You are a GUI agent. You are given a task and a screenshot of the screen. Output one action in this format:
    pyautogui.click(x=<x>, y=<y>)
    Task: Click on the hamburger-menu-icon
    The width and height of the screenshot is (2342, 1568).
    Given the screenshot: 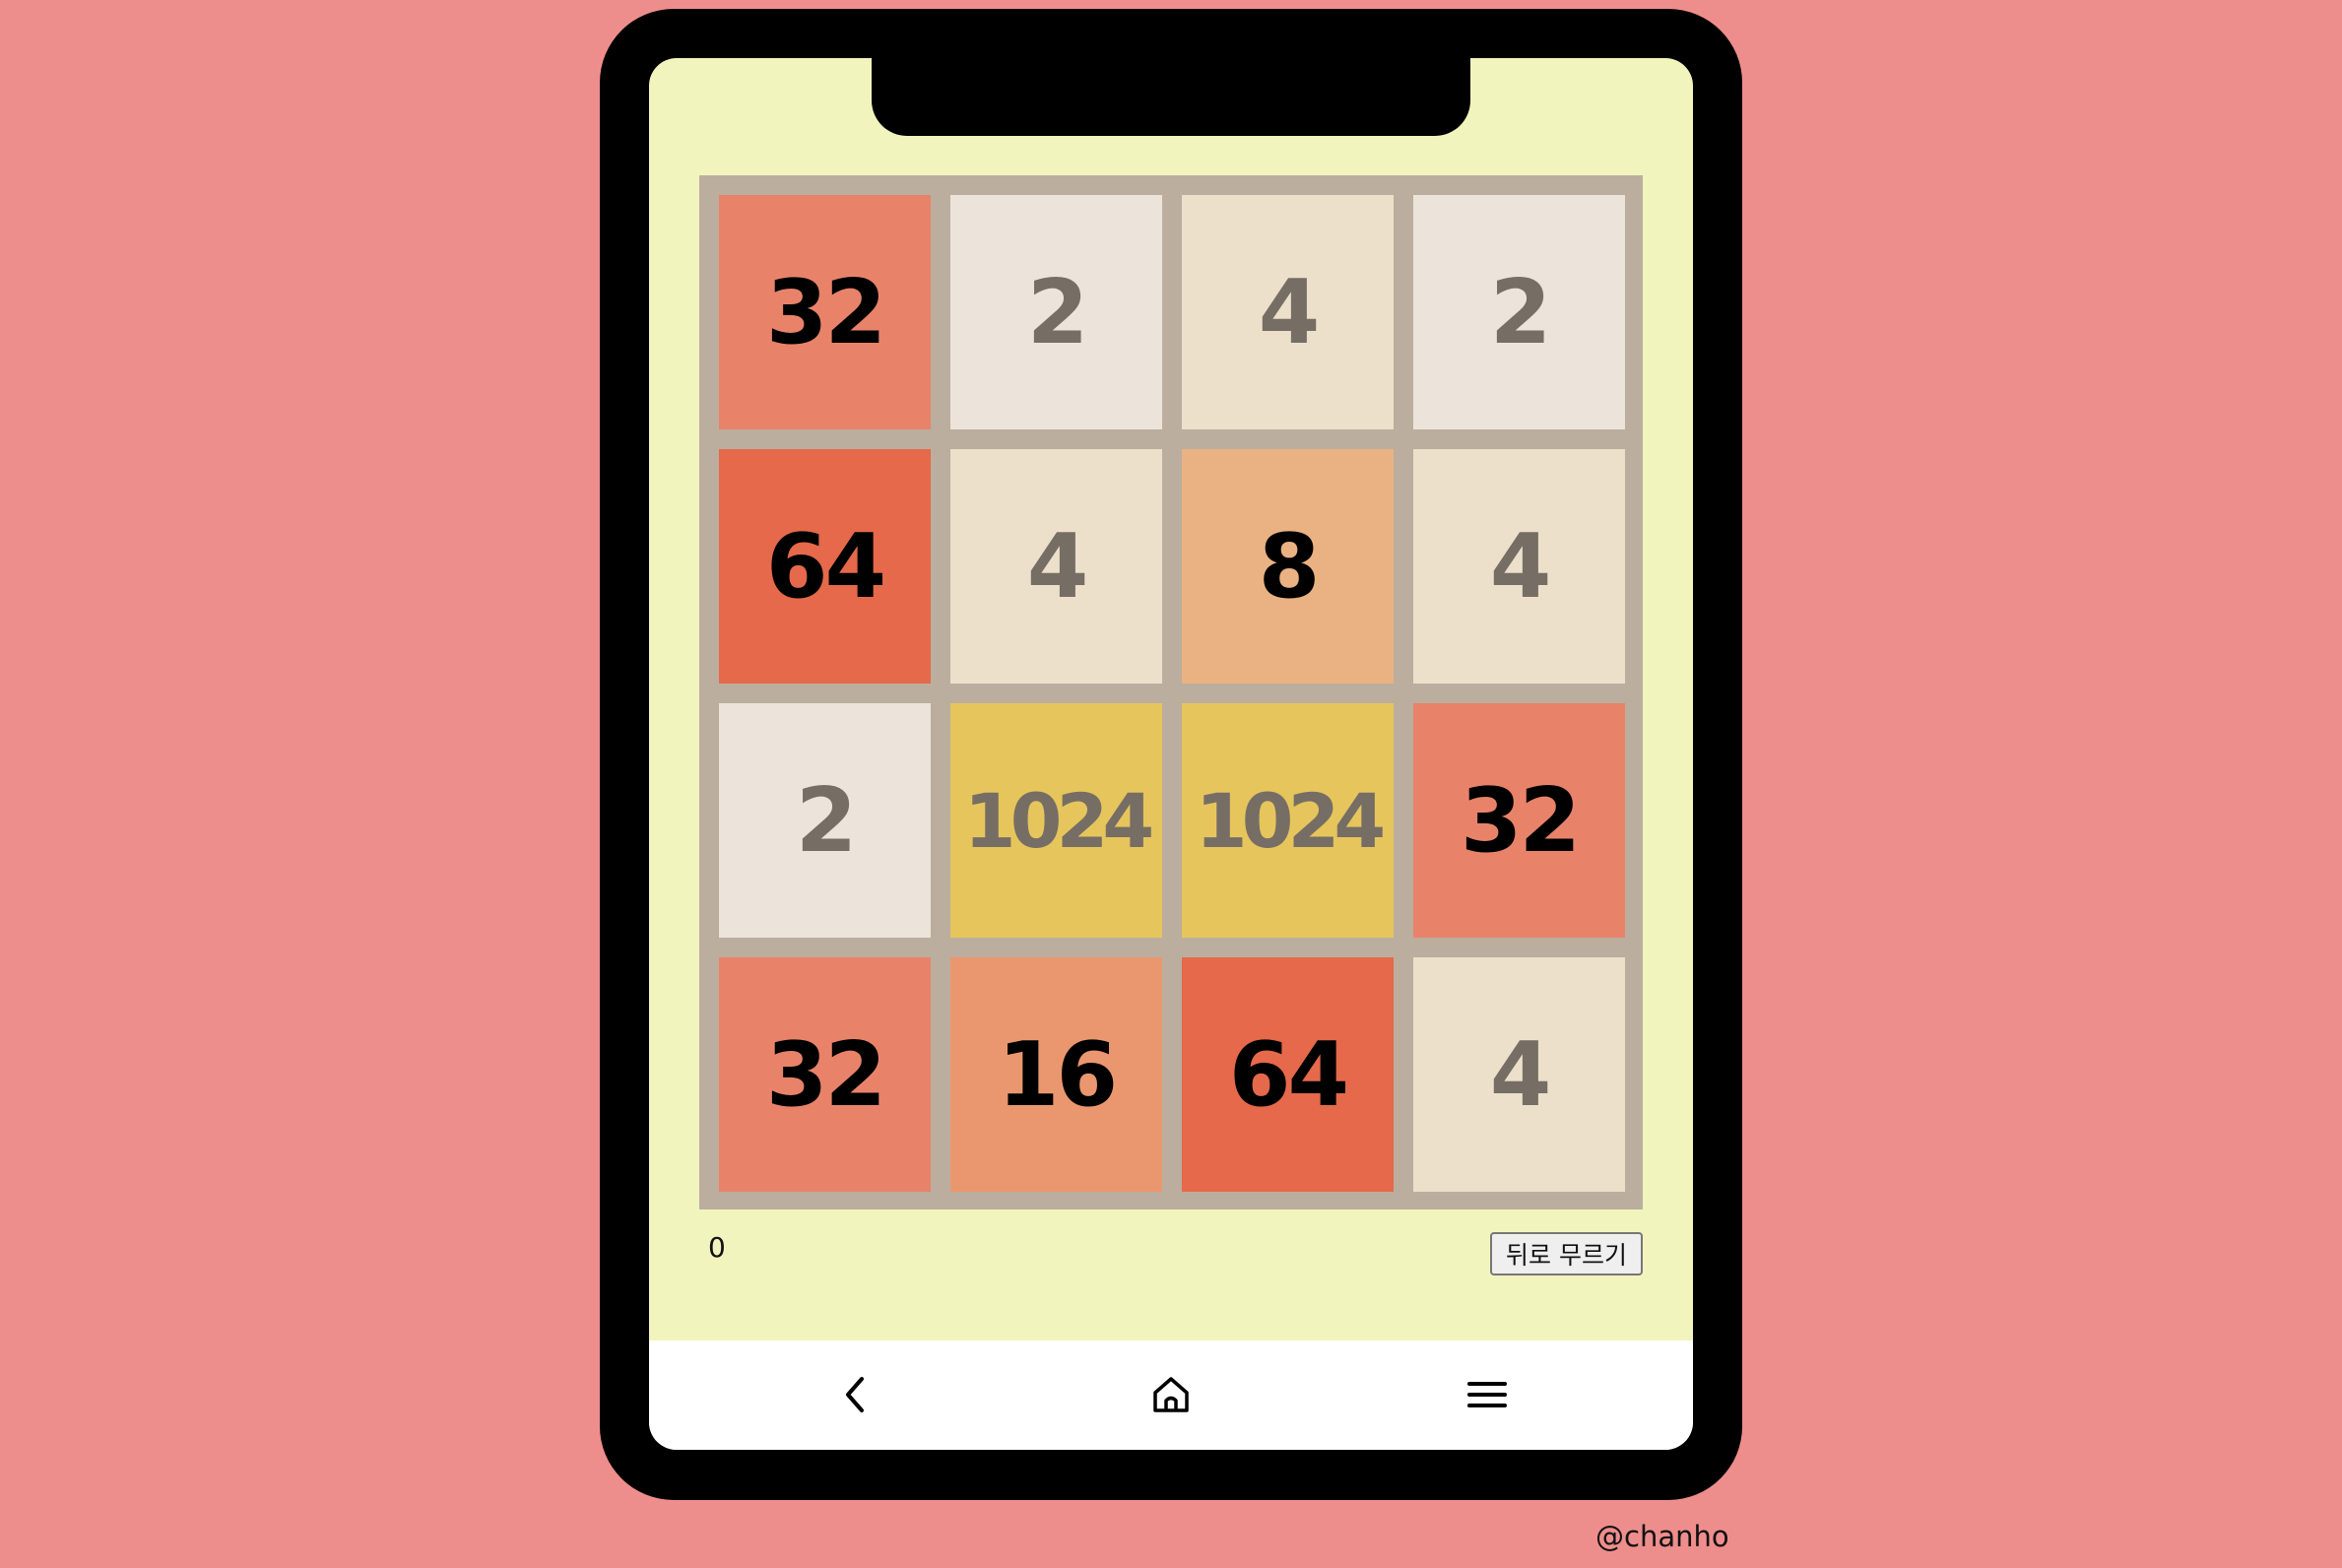 What is the action you would take?
    pyautogui.click(x=1487, y=1395)
    